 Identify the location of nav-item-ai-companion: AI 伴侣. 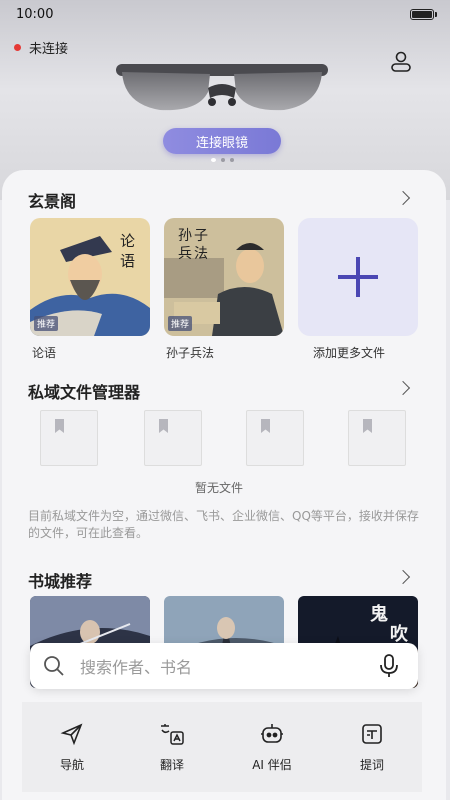
(272, 747).